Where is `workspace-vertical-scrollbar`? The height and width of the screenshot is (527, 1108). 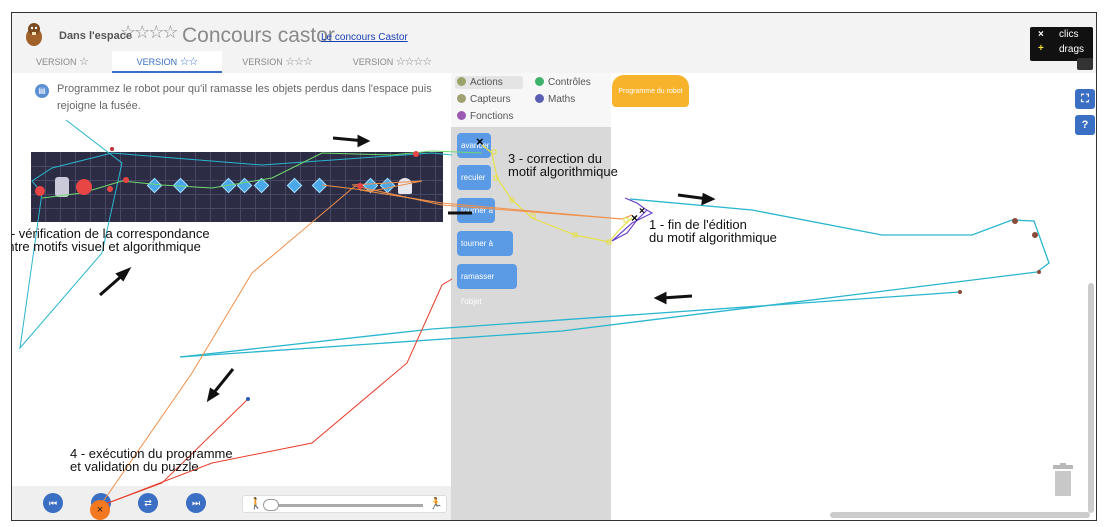 workspace-vertical-scrollbar is located at coordinates (1091, 398).